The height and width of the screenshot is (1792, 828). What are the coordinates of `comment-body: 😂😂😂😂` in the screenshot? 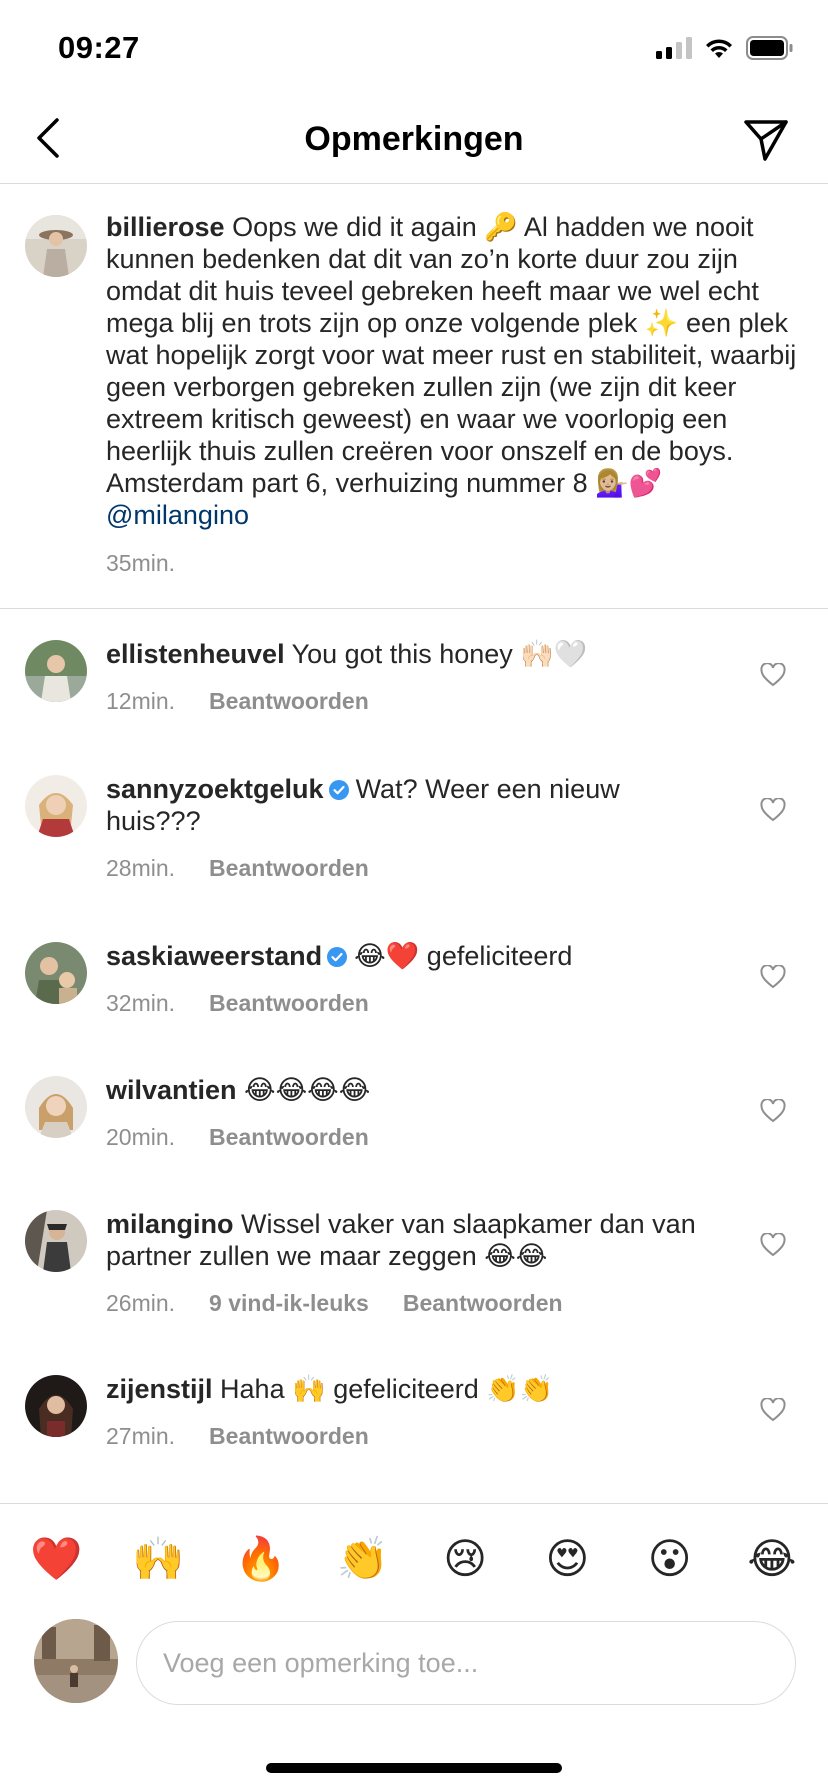 It's located at (307, 1090).